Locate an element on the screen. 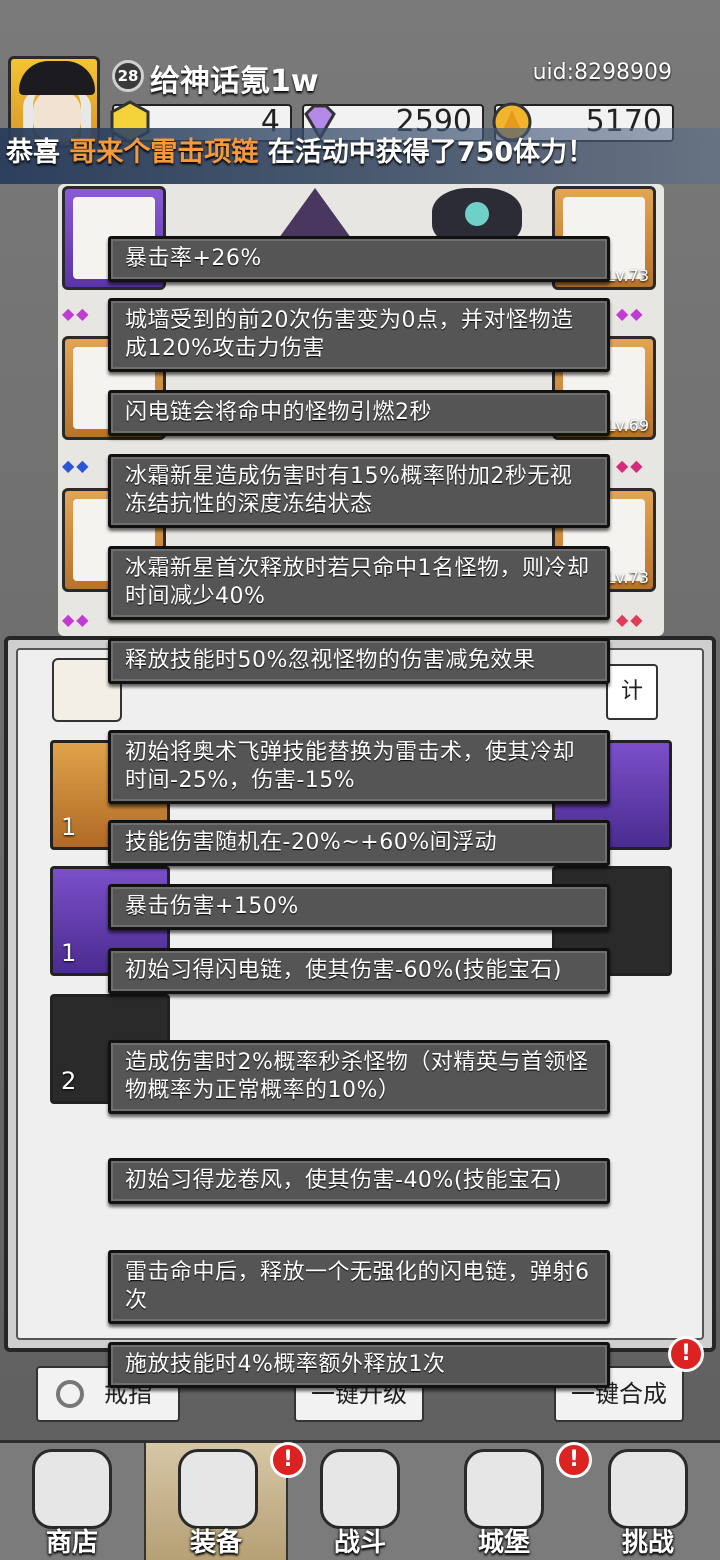  nav-challenge: 挑战 is located at coordinates (648, 1501).